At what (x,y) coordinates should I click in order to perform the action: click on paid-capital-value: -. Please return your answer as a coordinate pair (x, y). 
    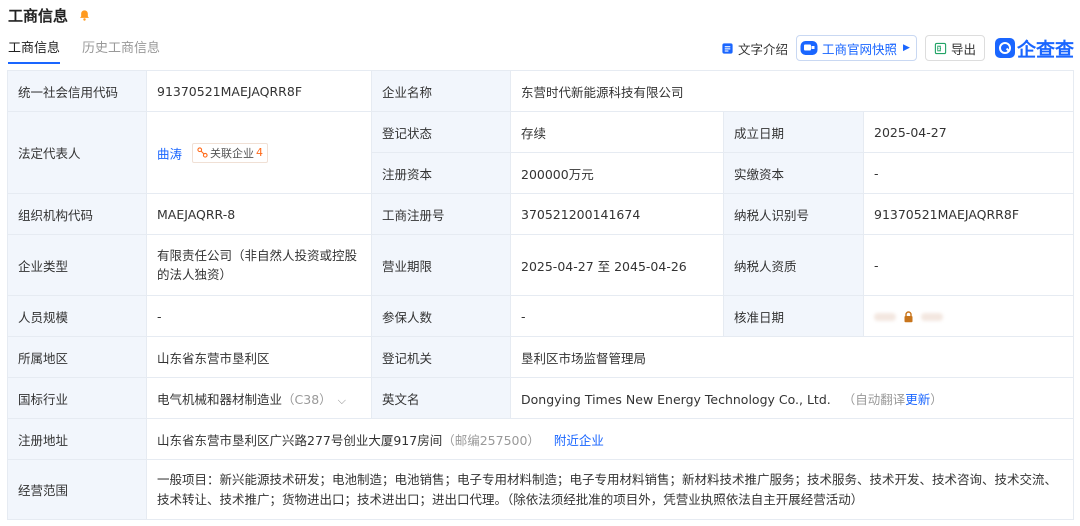
    Looking at the image, I should click on (968, 173).